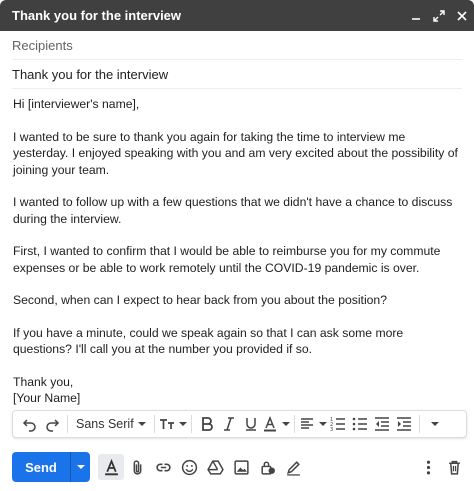  What do you see at coordinates (43, 381) in the screenshot?
I see `body-signoff: Thank you,` at bounding box center [43, 381].